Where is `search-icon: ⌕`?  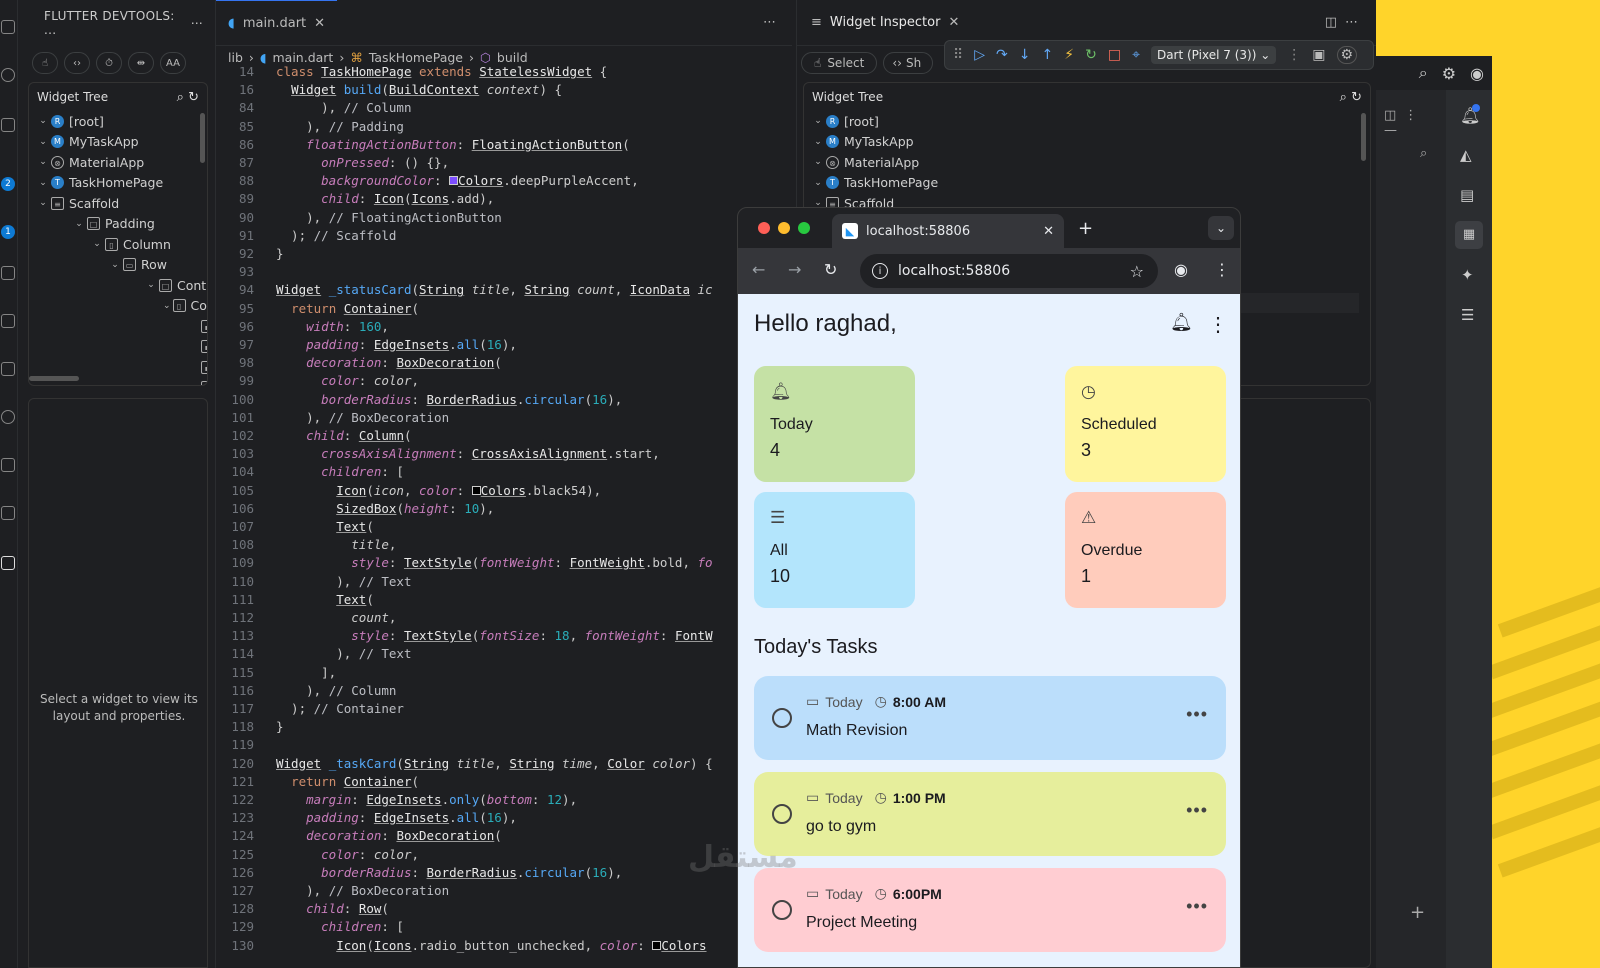
search-icon: ⌕ is located at coordinates (180, 97).